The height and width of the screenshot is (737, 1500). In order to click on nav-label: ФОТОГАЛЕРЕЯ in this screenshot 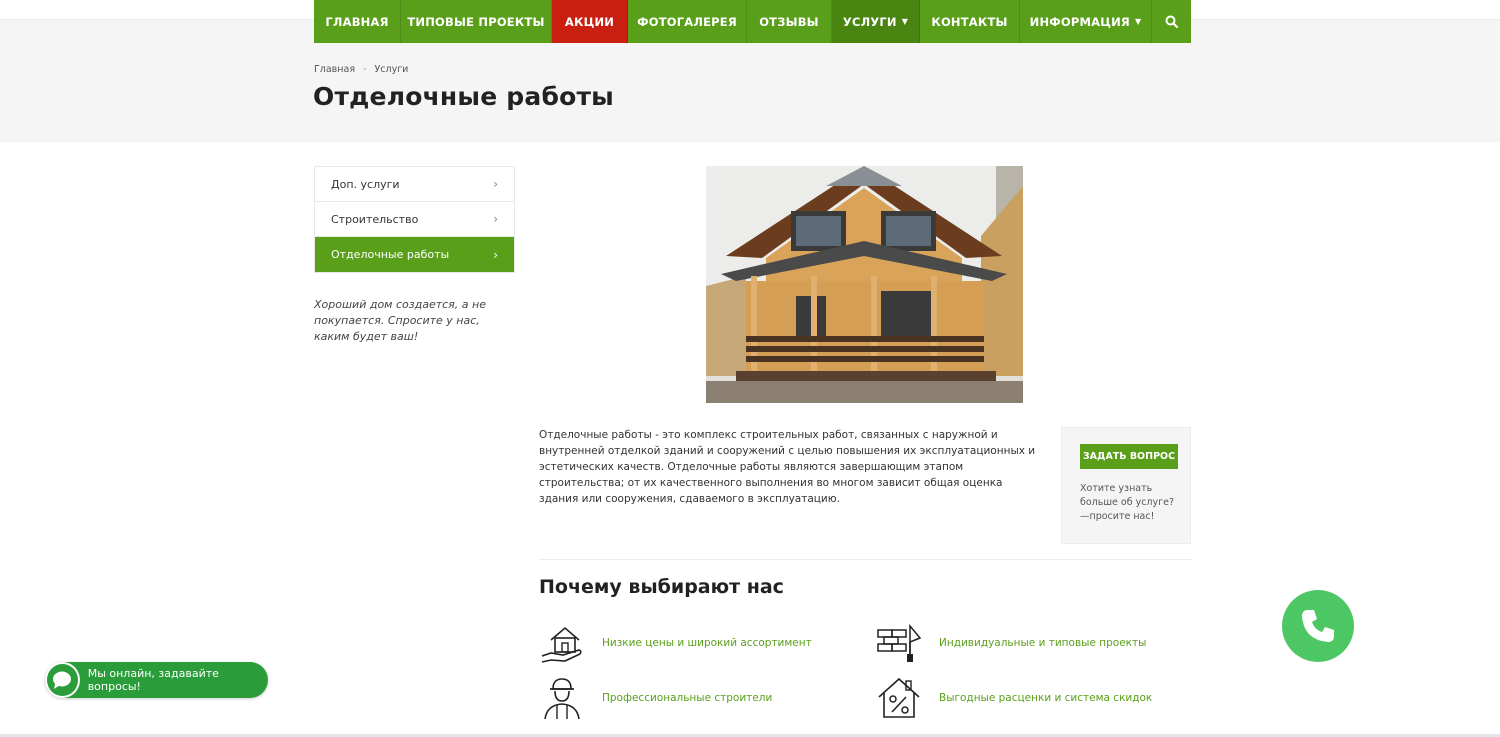, I will do `click(687, 21)`.